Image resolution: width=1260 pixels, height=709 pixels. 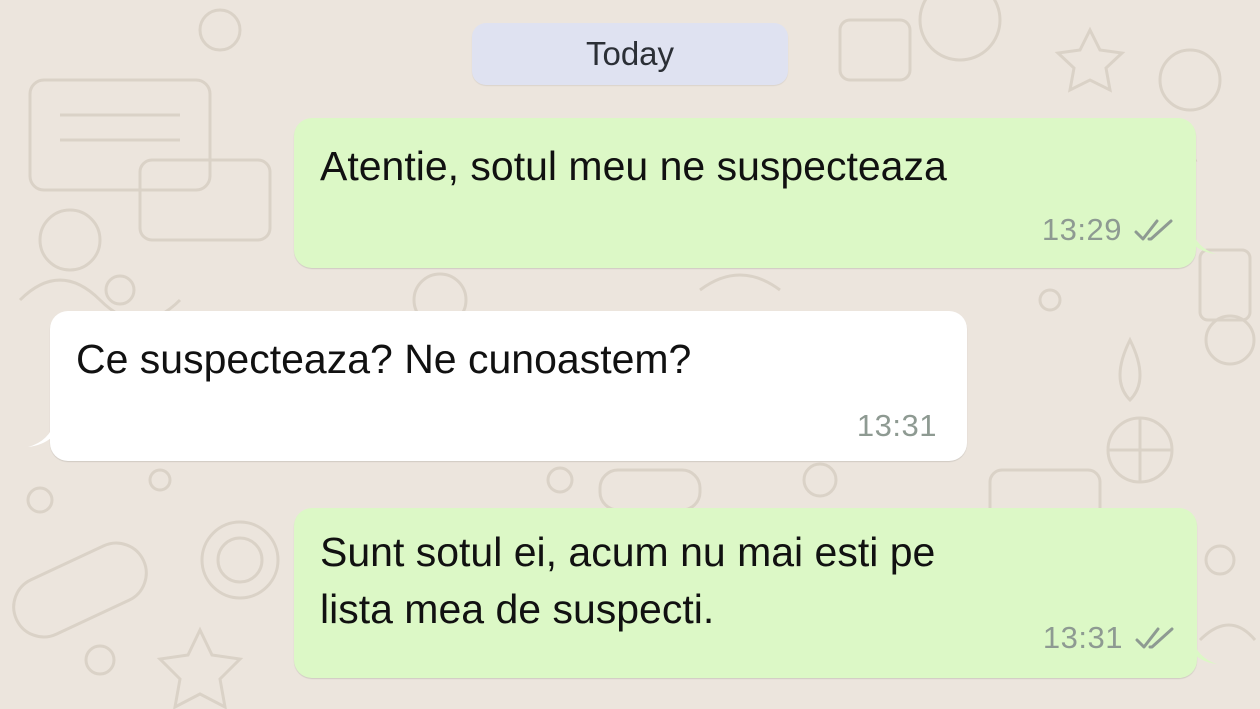 I want to click on message-meta: 13:29, so click(x=1109, y=230).